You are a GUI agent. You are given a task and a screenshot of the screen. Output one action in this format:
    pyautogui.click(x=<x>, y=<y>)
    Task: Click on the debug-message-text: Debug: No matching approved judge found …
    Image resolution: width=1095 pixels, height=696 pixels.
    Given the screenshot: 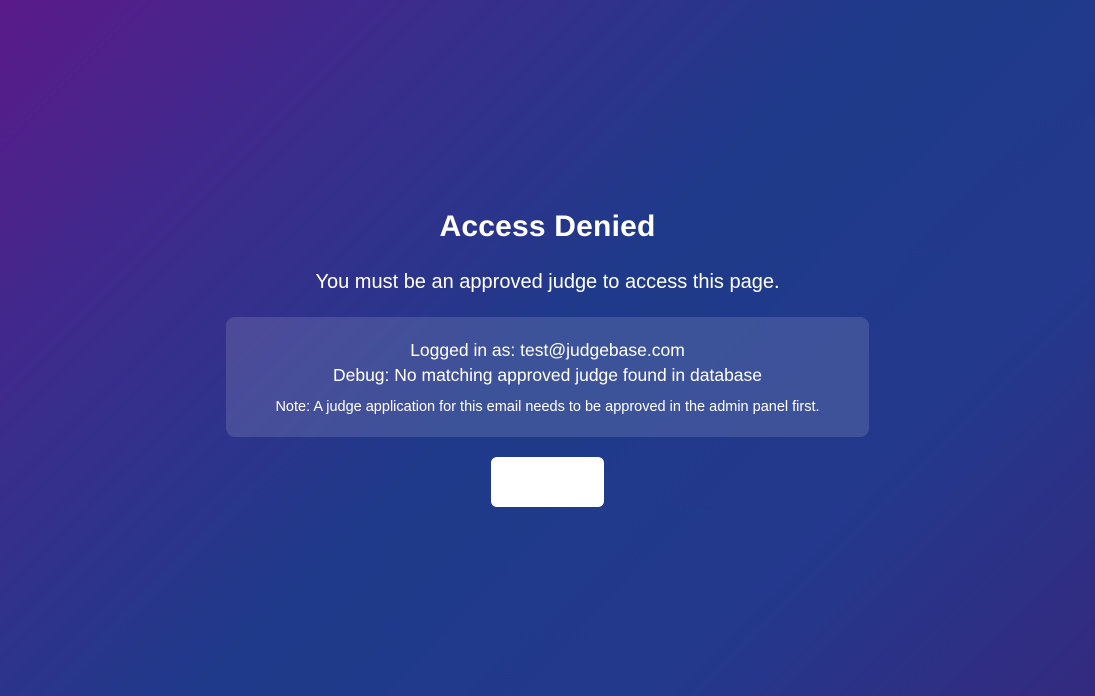 What is the action you would take?
    pyautogui.click(x=547, y=375)
    